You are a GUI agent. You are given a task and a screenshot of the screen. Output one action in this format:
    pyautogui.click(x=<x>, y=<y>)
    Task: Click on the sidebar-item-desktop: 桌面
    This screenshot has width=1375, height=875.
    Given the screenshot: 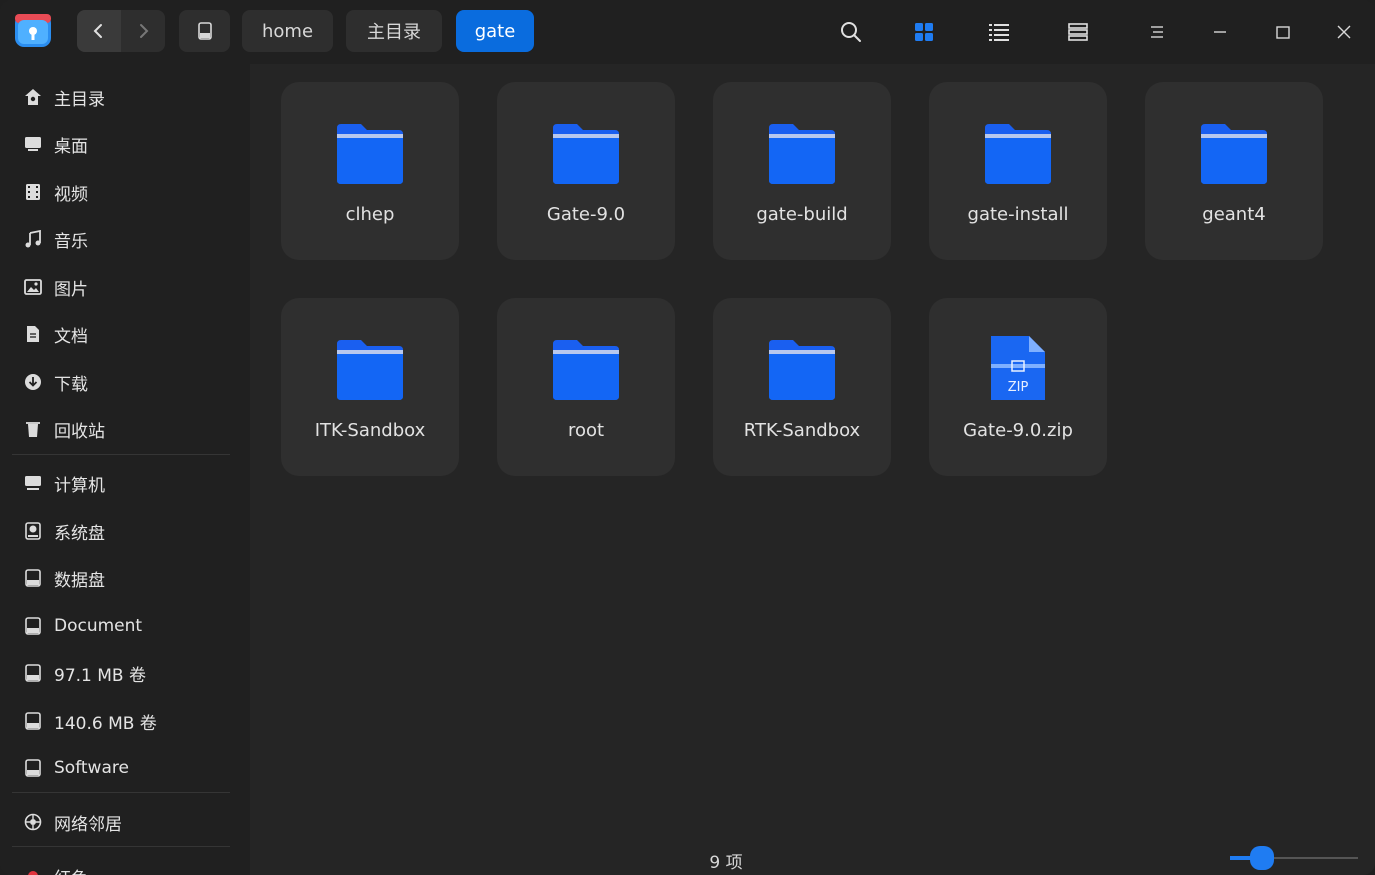 What is the action you would take?
    pyautogui.click(x=122, y=144)
    